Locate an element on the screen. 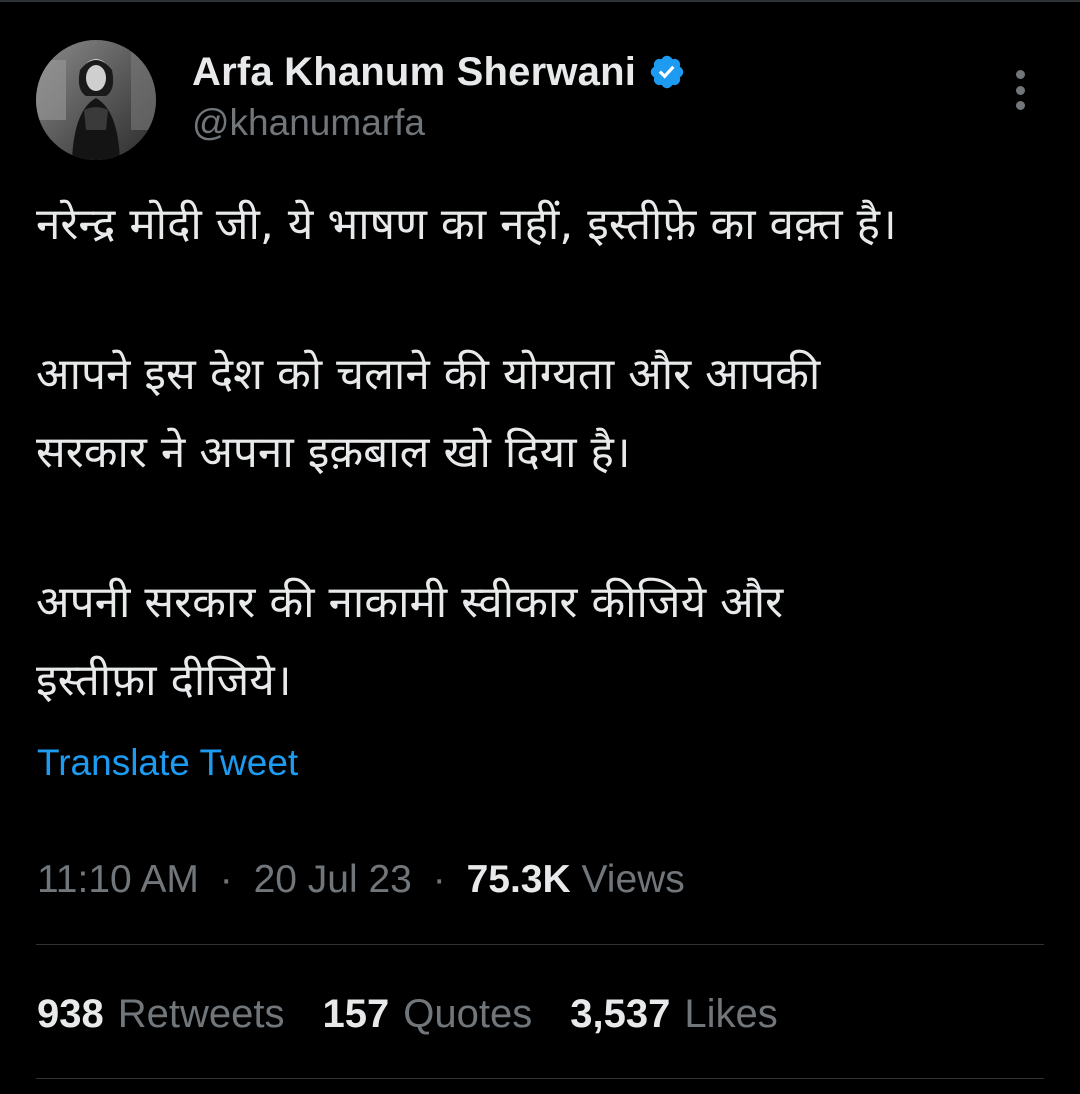 This screenshot has height=1094, width=1080. views-label: Views is located at coordinates (633, 879).